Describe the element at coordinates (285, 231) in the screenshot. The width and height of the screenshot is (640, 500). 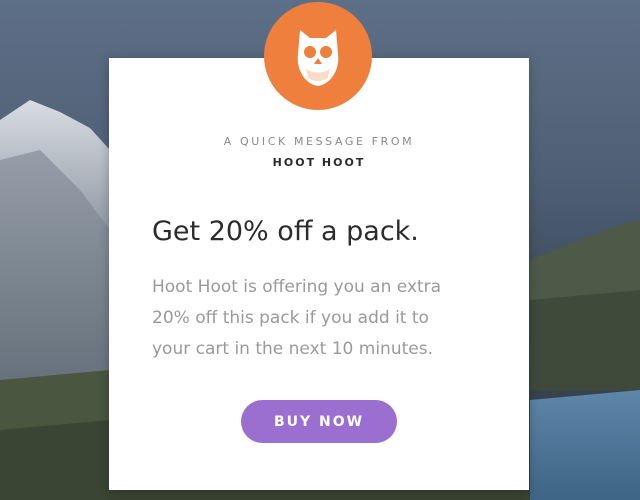
I see `promo-headline: Get 20% off a pack.` at that location.